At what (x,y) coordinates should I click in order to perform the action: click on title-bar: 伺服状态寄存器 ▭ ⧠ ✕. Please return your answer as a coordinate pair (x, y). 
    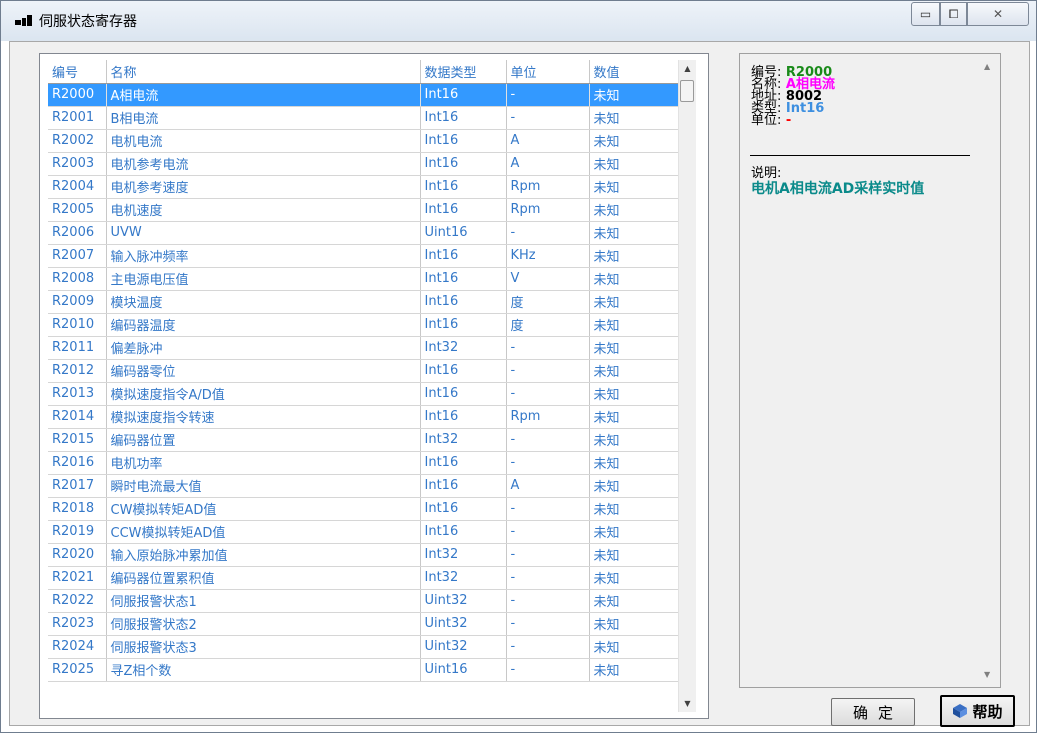
    Looking at the image, I should click on (518, 21).